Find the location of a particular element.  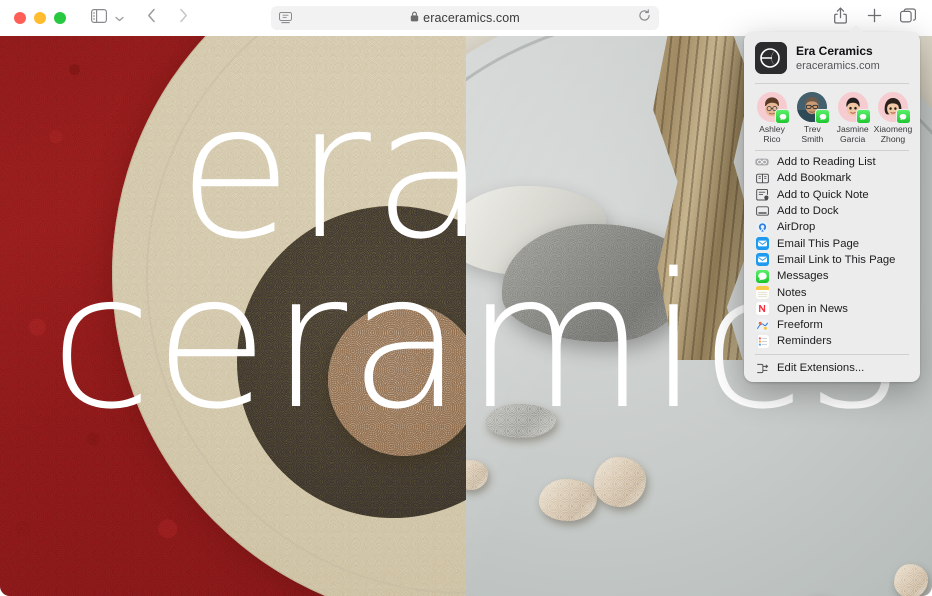

plus-icon is located at coordinates (874, 18).